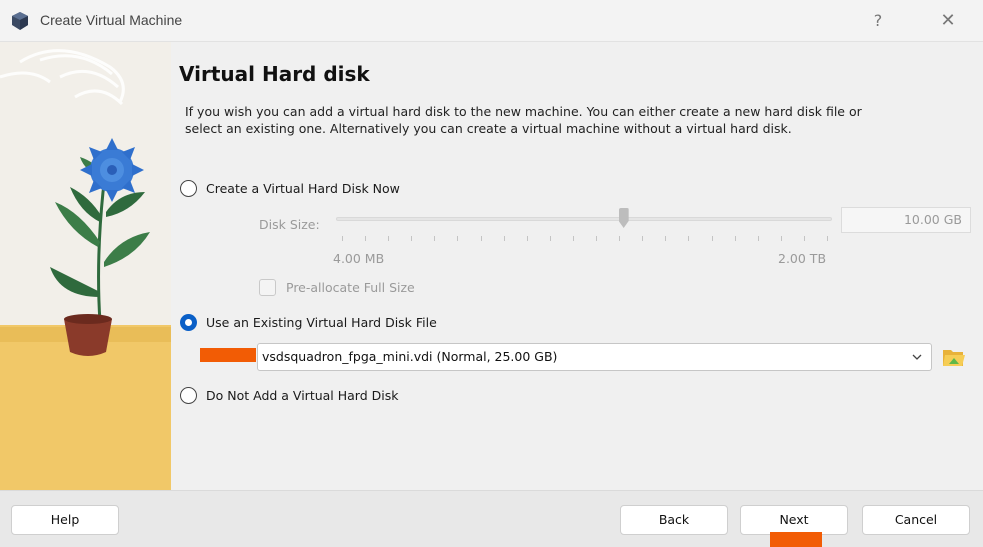 This screenshot has height=547, width=983. I want to click on radio-use-existing-disk: Use an Existing Virtual Hard Disk File, so click(308, 322).